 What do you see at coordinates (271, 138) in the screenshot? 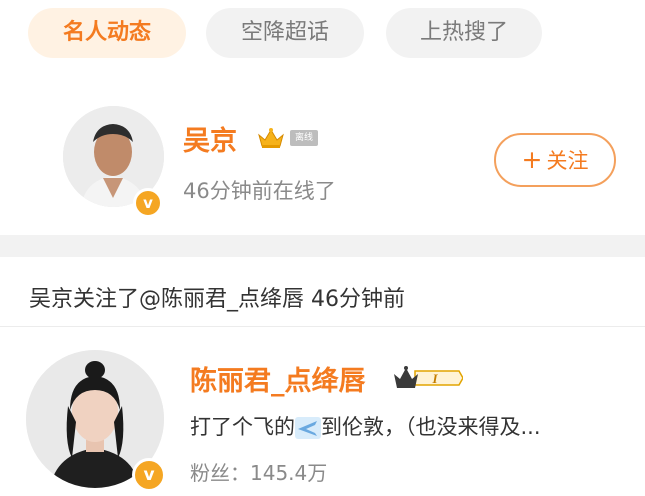
I see `crown-icon` at bounding box center [271, 138].